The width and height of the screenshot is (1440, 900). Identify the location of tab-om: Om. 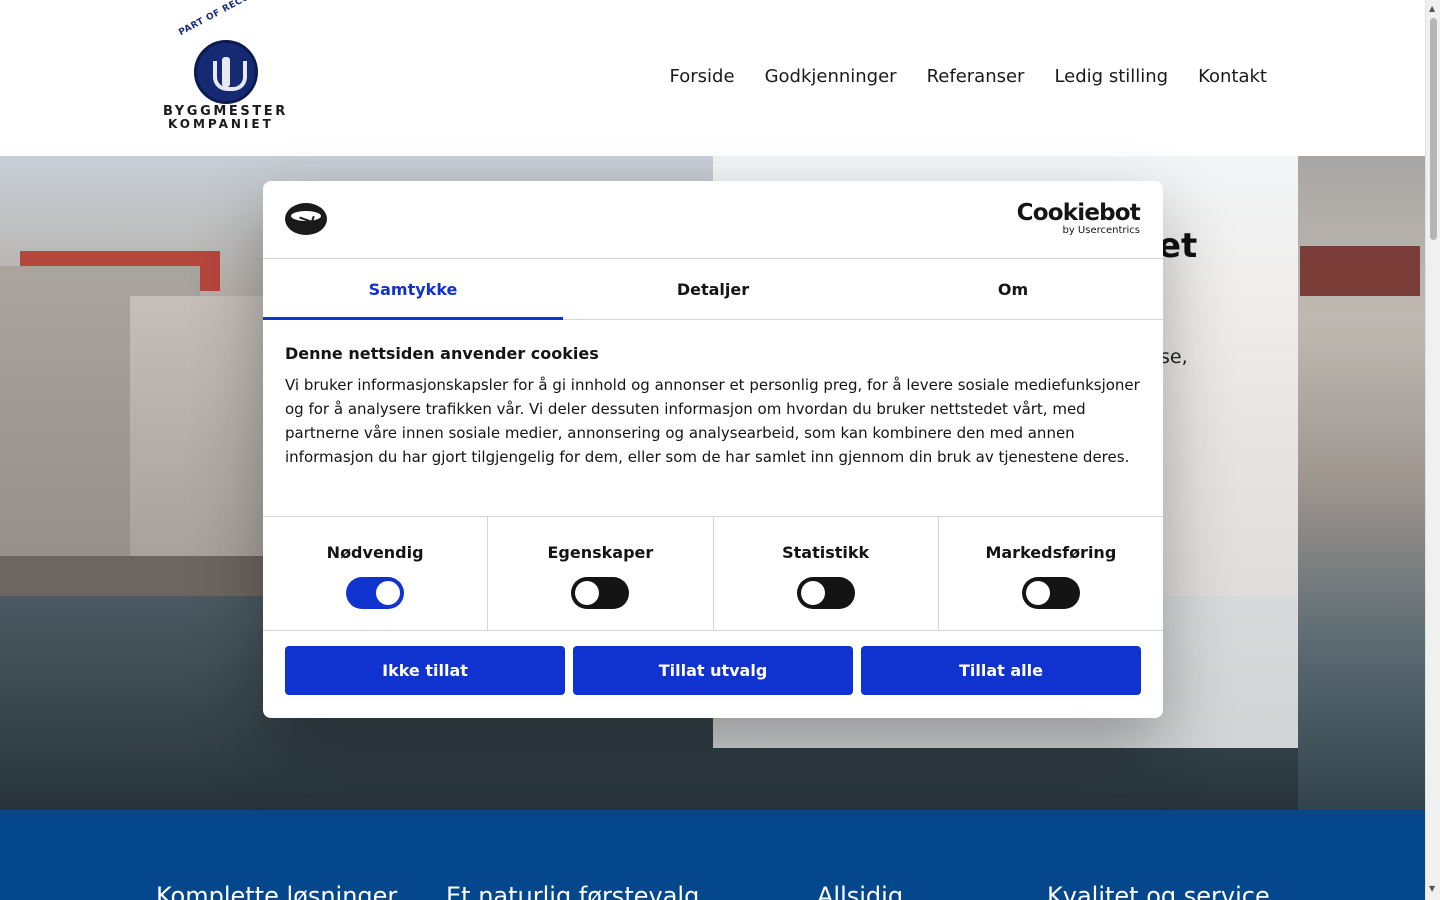
(1013, 289).